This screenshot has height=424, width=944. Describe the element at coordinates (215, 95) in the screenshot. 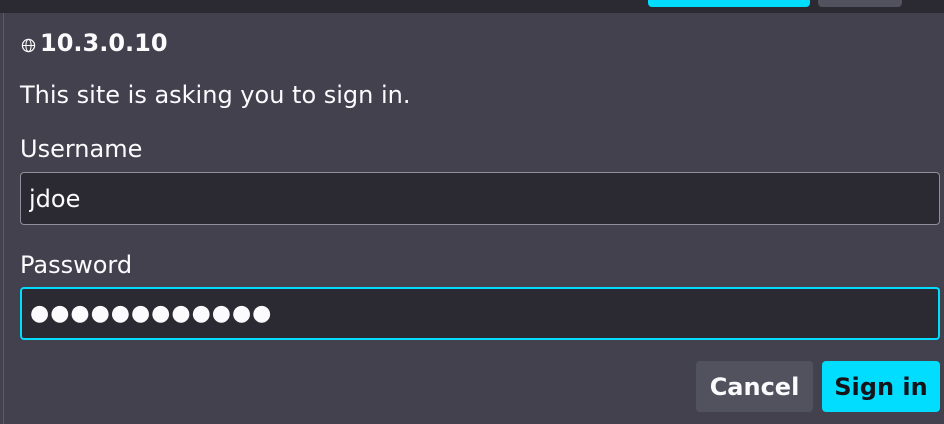

I see `dialog-message: This site is asking you to sign in.` at that location.